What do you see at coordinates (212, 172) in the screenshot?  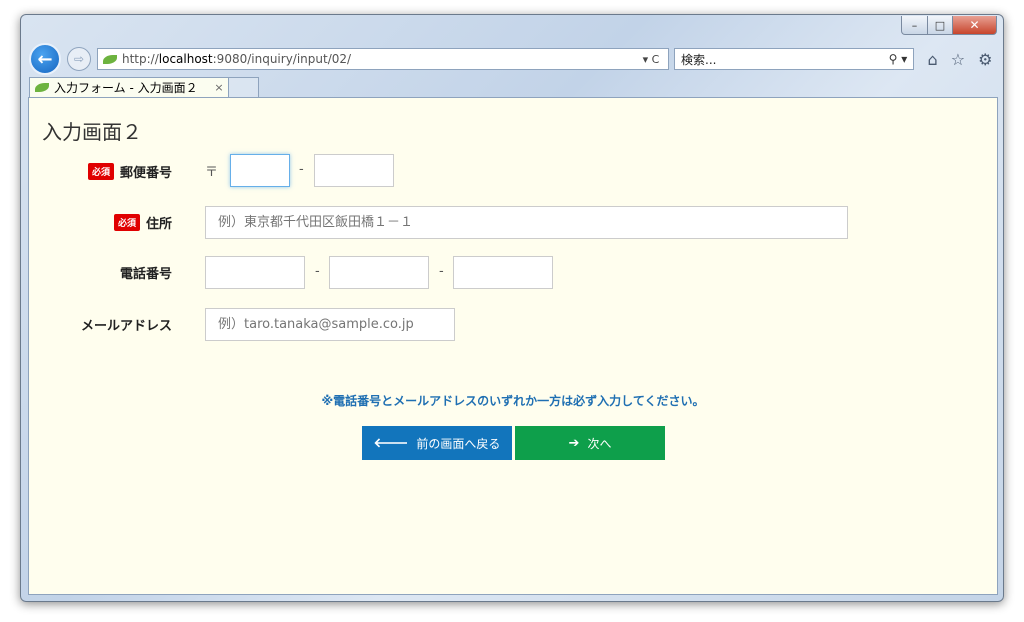 I see `postal-mark: 〒` at bounding box center [212, 172].